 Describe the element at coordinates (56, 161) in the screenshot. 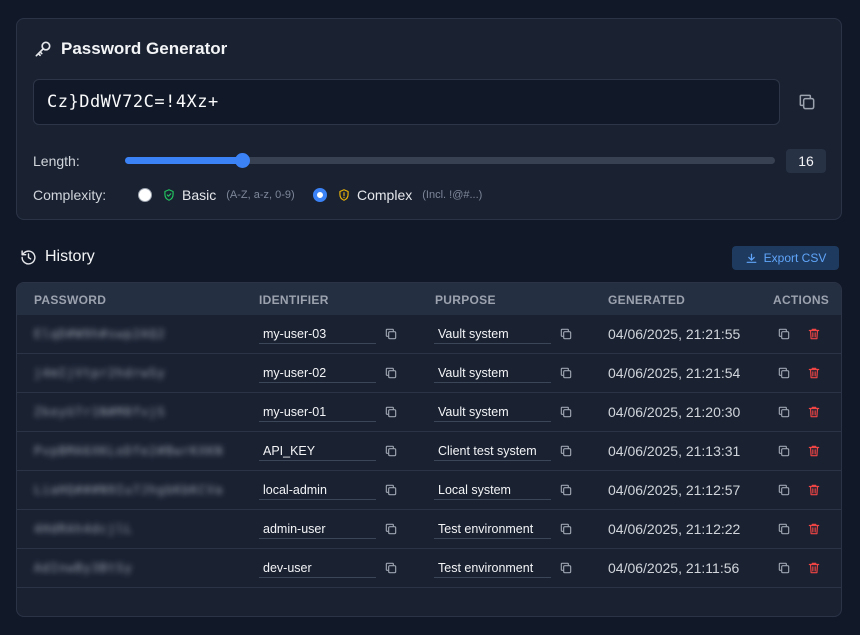

I see `length-label: Length:` at that location.